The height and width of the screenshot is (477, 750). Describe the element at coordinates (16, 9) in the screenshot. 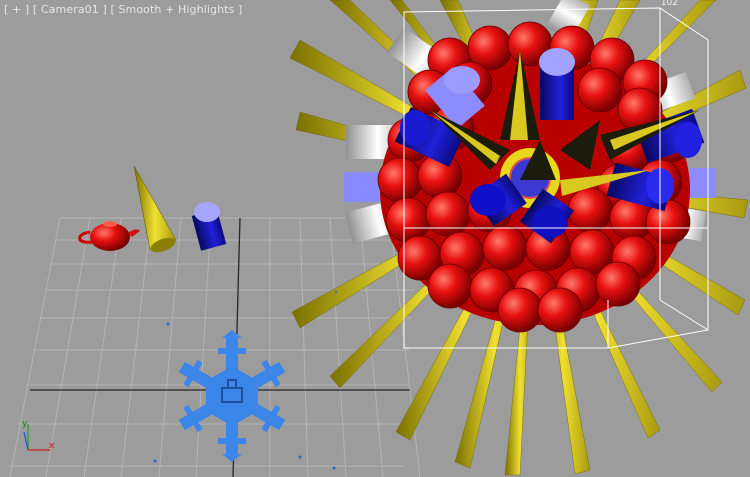

I see `viewport-menu-button: [ + ]` at that location.